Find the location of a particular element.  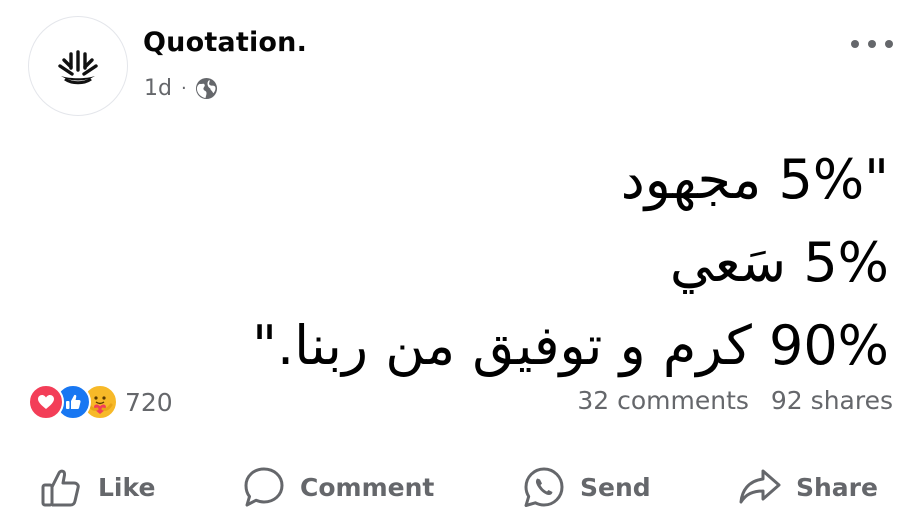

send-button: Send is located at coordinates (586, 487).